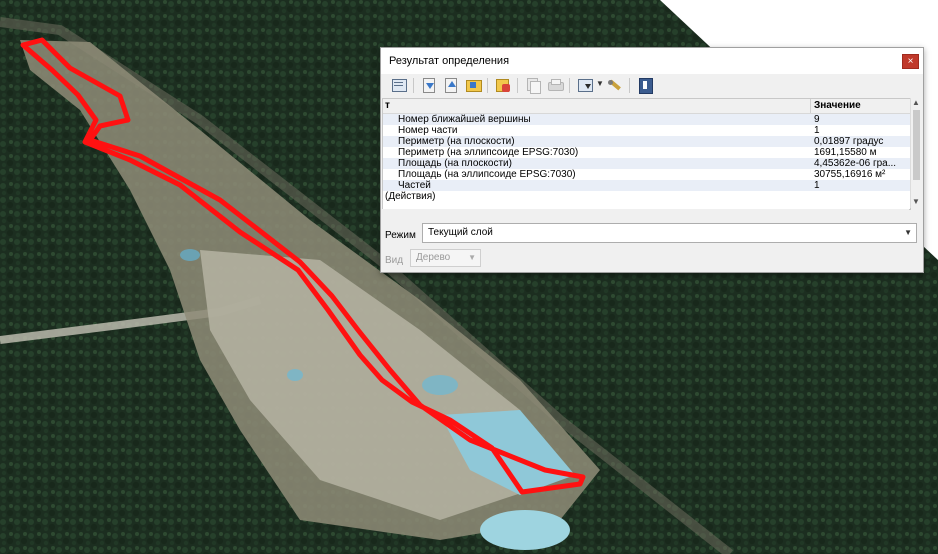  Describe the element at coordinates (451, 85) in the screenshot. I see `collapse-all-icon` at that location.